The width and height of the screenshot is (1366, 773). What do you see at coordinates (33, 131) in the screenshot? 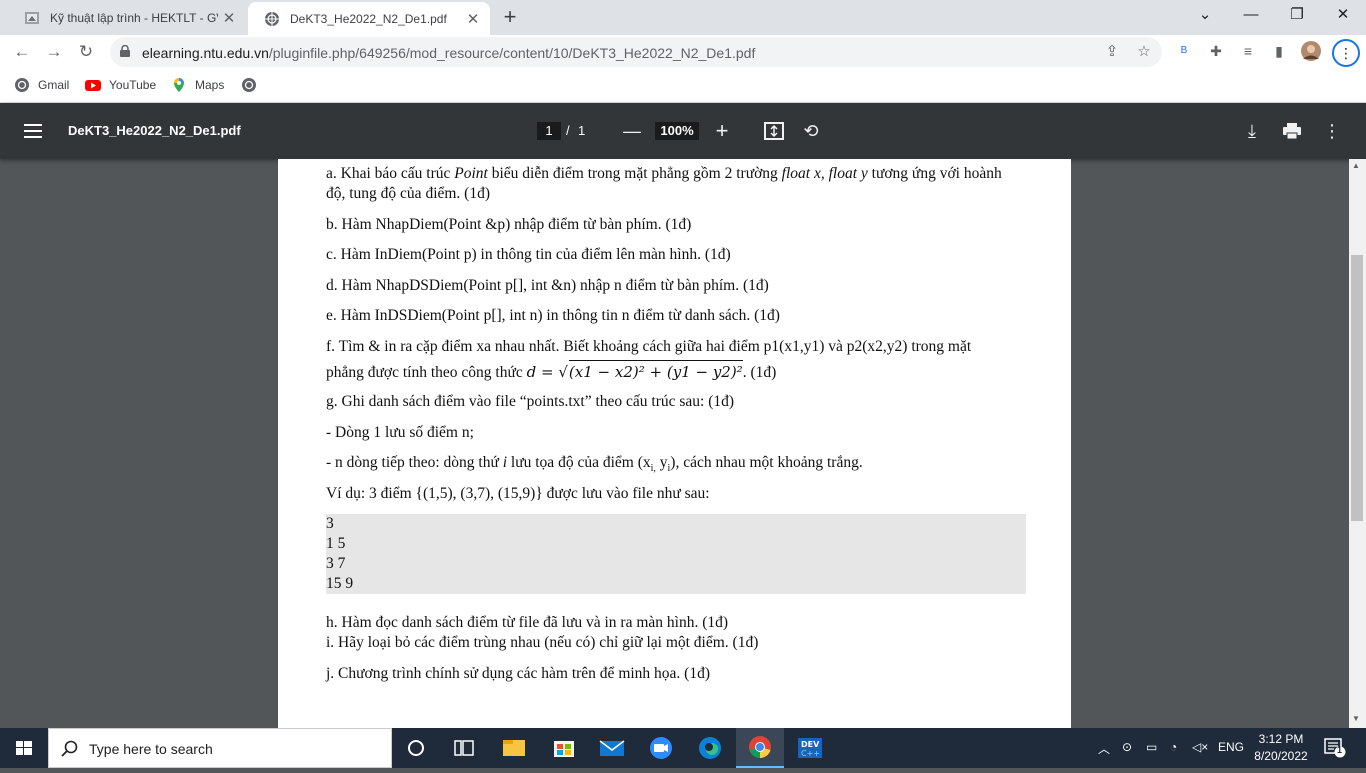
I see `menu-icon` at bounding box center [33, 131].